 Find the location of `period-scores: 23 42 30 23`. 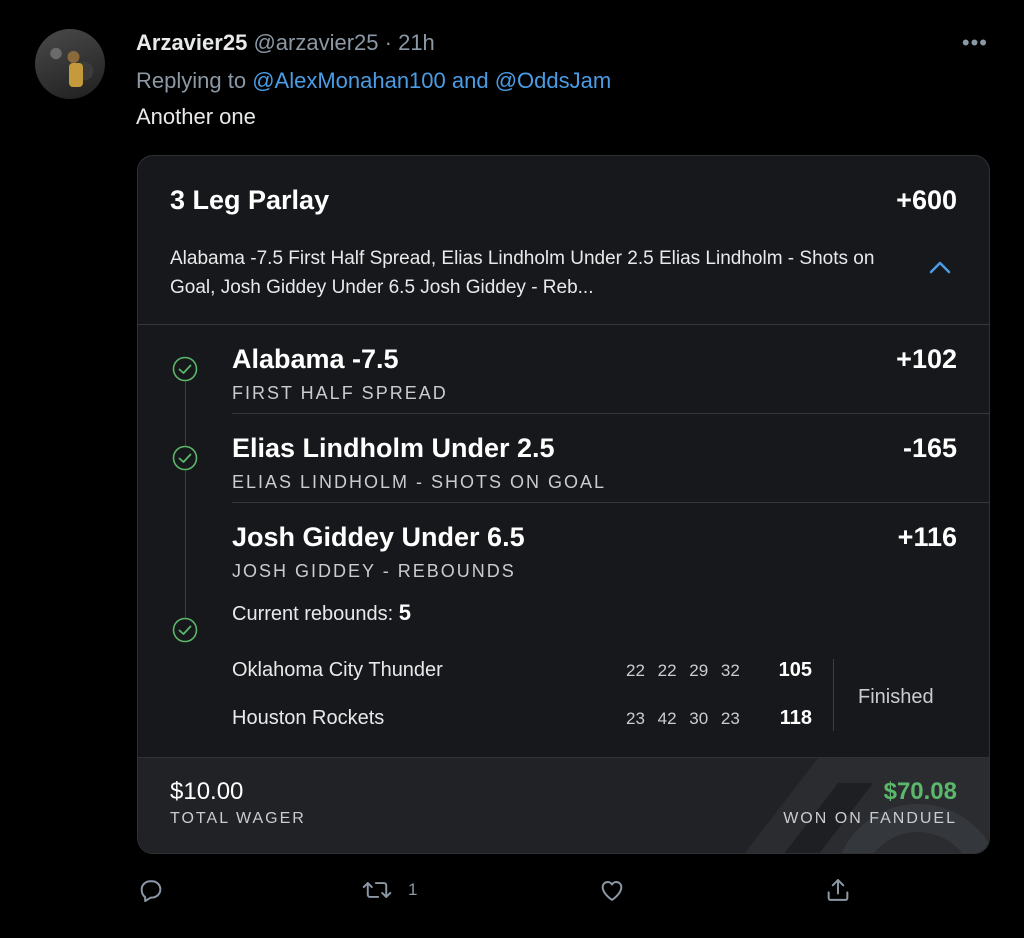

period-scores: 23 42 30 23 is located at coordinates (683, 718).